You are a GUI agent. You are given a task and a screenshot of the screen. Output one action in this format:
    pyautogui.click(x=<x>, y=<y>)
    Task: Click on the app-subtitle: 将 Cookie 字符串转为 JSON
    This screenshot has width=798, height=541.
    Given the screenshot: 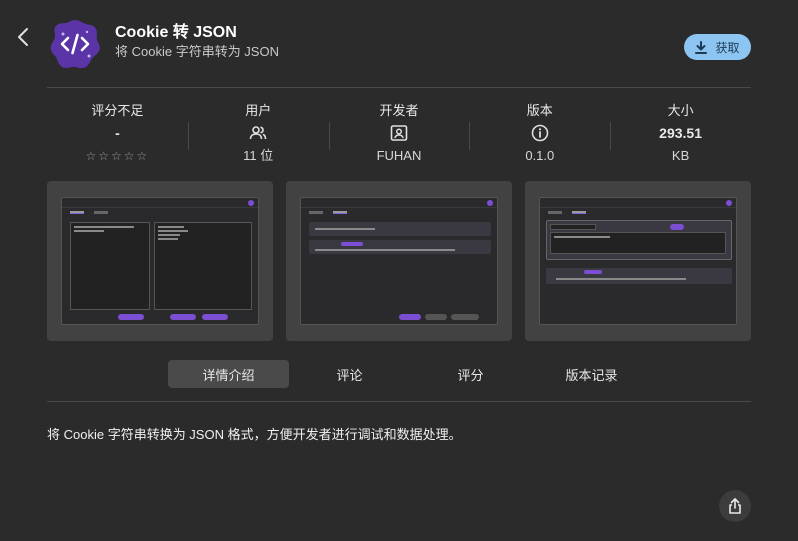 What is the action you would take?
    pyautogui.click(x=197, y=51)
    